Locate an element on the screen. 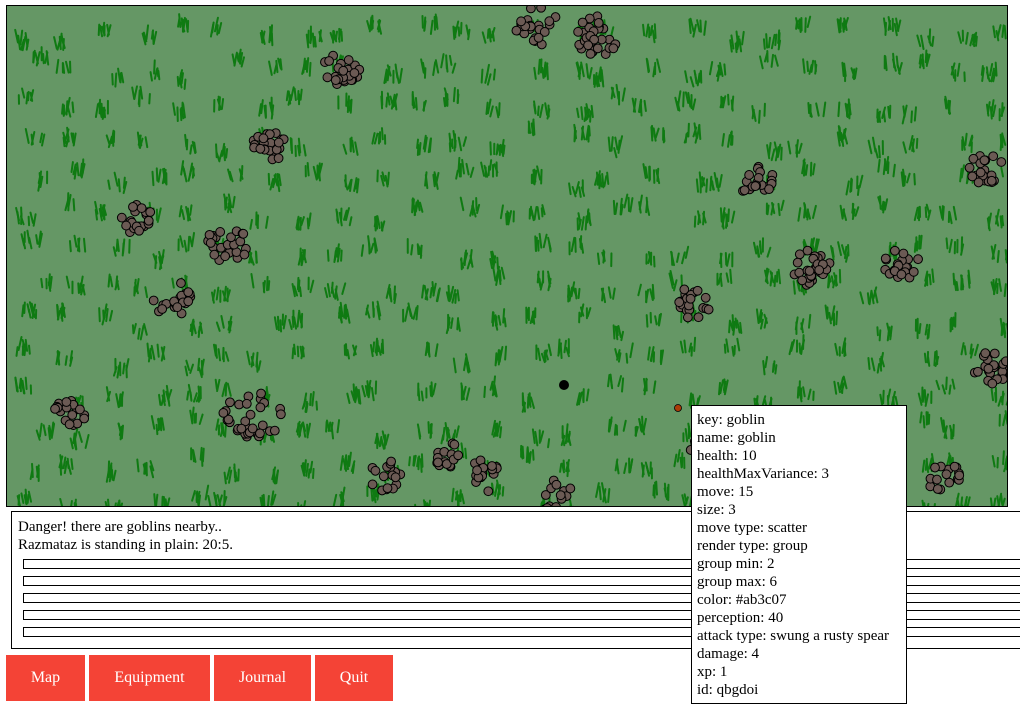 This screenshot has height=725, width=1020. goblin-marker is located at coordinates (678, 408).